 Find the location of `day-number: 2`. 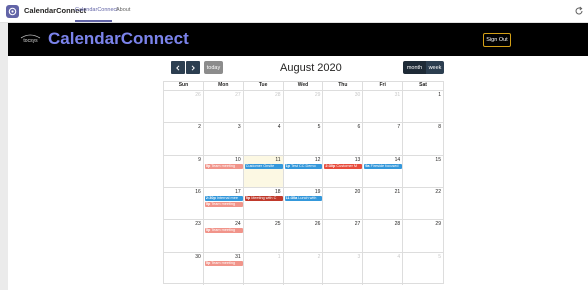

day-number: 2 is located at coordinates (319, 256).